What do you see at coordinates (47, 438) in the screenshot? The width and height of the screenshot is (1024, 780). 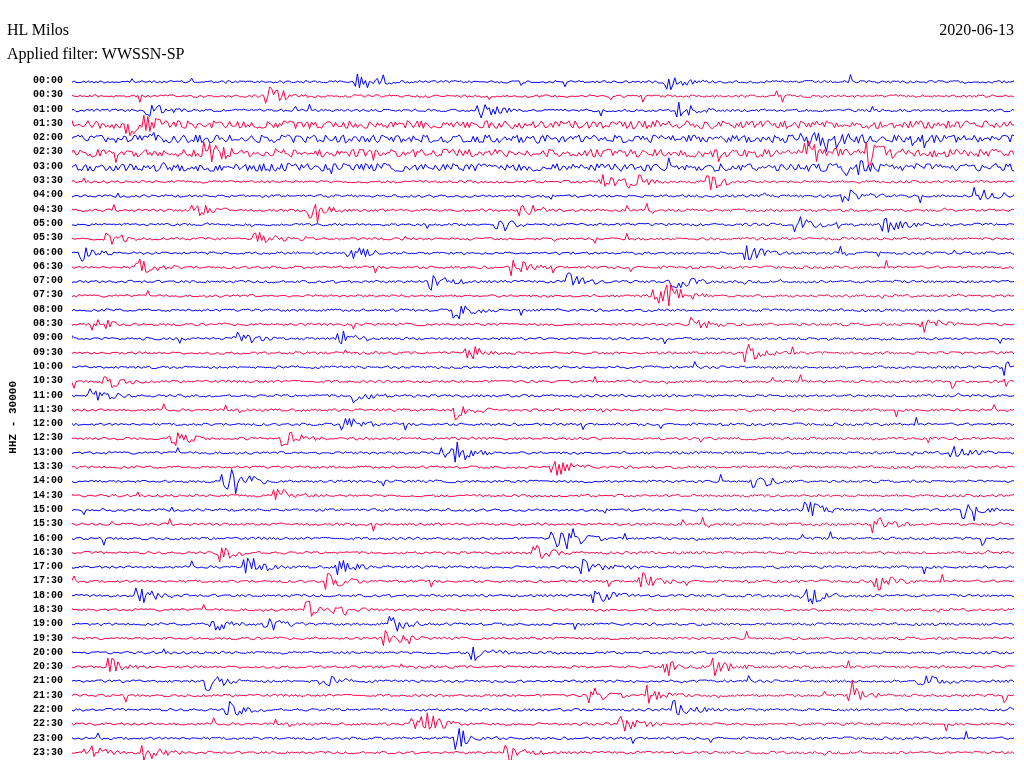 I see `time-label: 12:30` at bounding box center [47, 438].